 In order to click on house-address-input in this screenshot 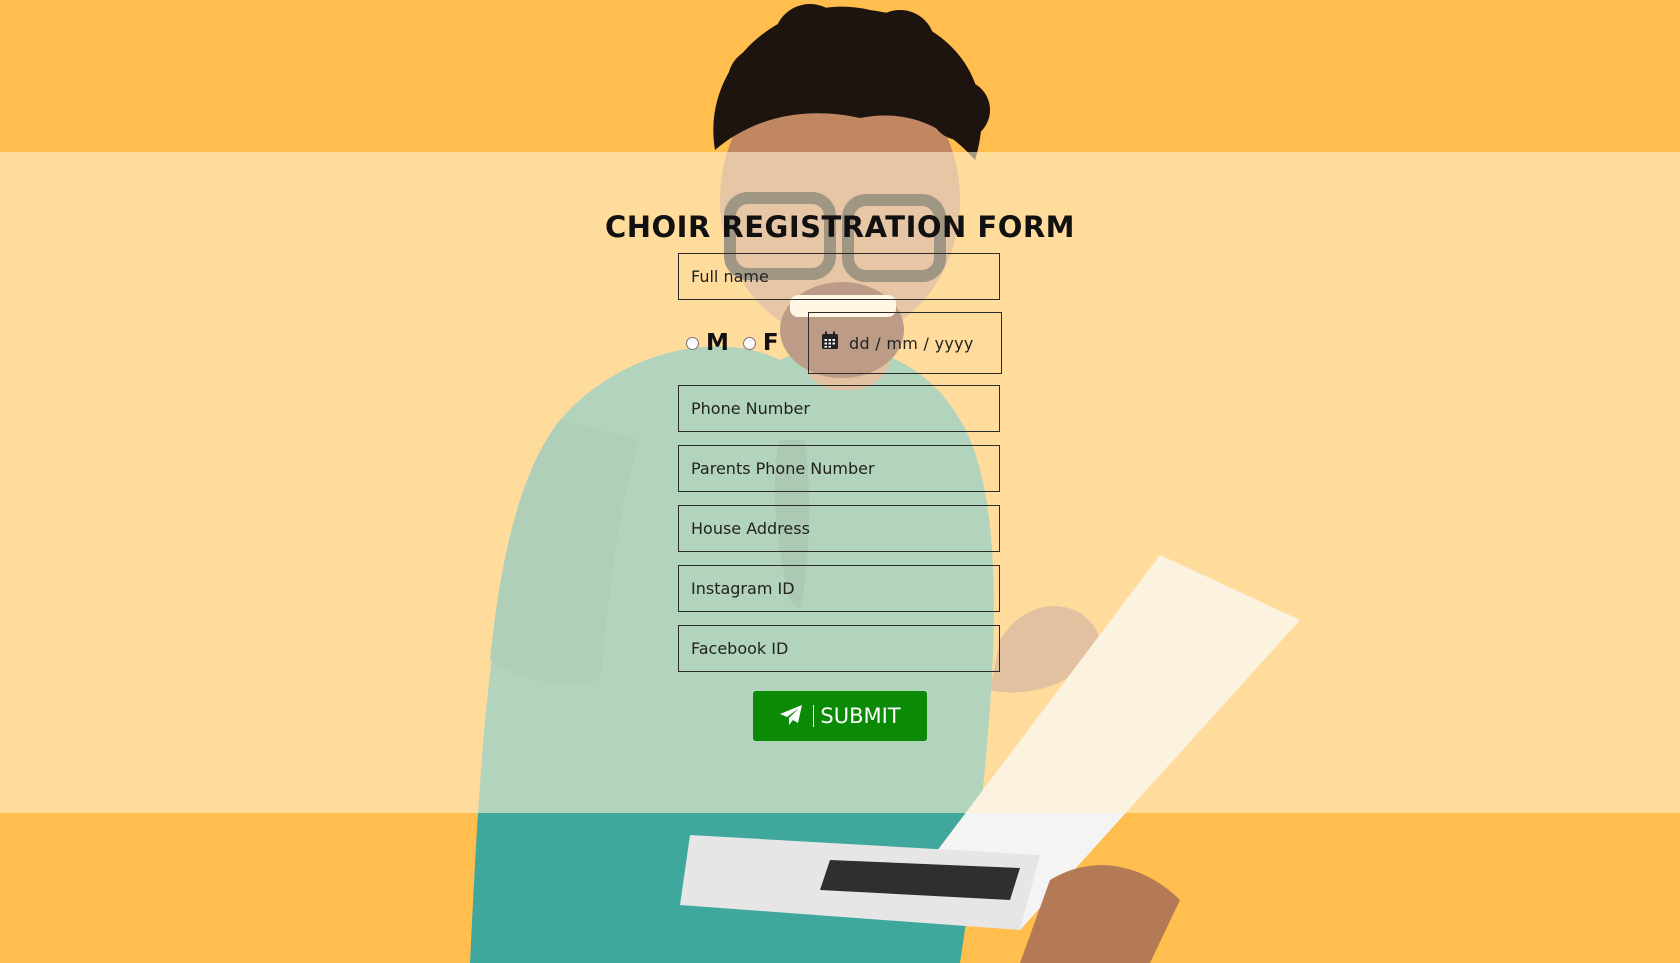, I will do `click(839, 528)`.